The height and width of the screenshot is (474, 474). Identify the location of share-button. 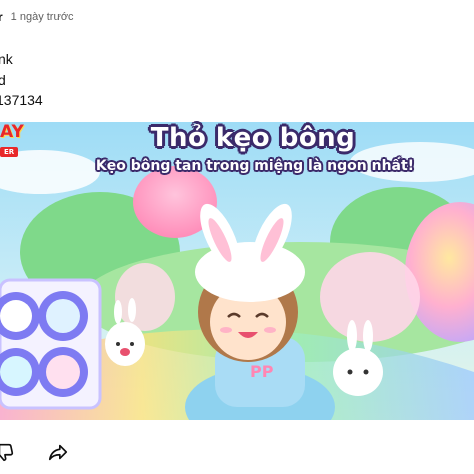
(58, 452).